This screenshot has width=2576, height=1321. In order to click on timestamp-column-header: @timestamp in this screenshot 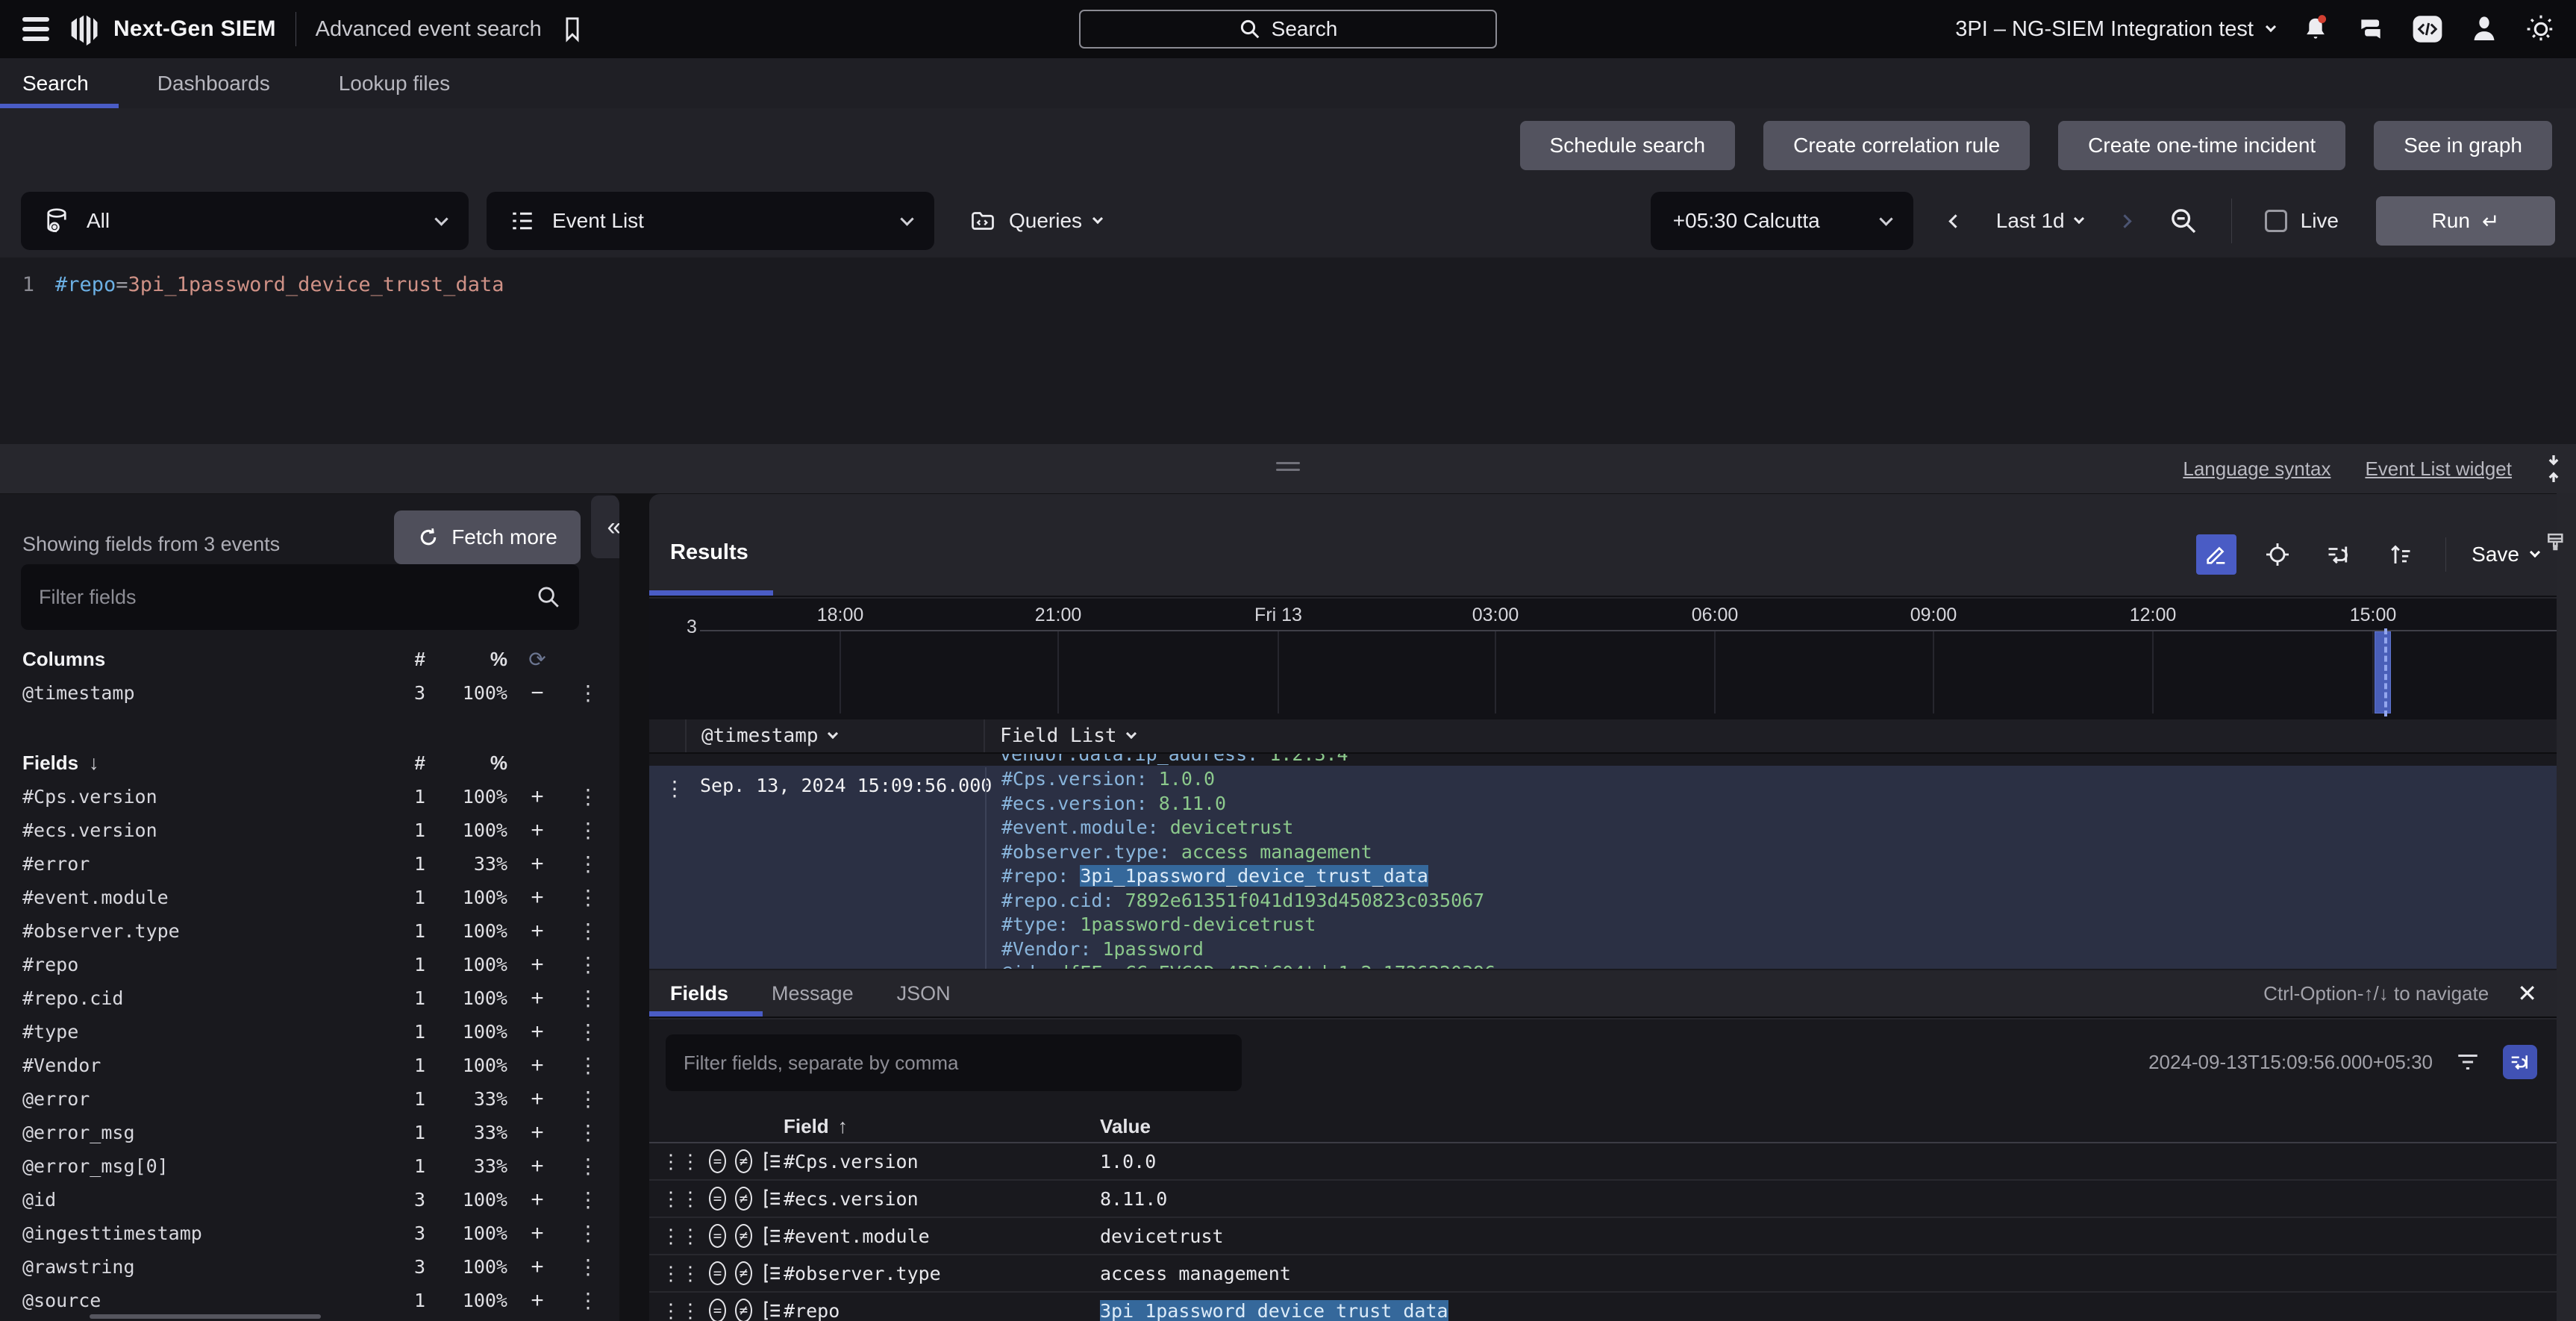, I will do `click(835, 735)`.